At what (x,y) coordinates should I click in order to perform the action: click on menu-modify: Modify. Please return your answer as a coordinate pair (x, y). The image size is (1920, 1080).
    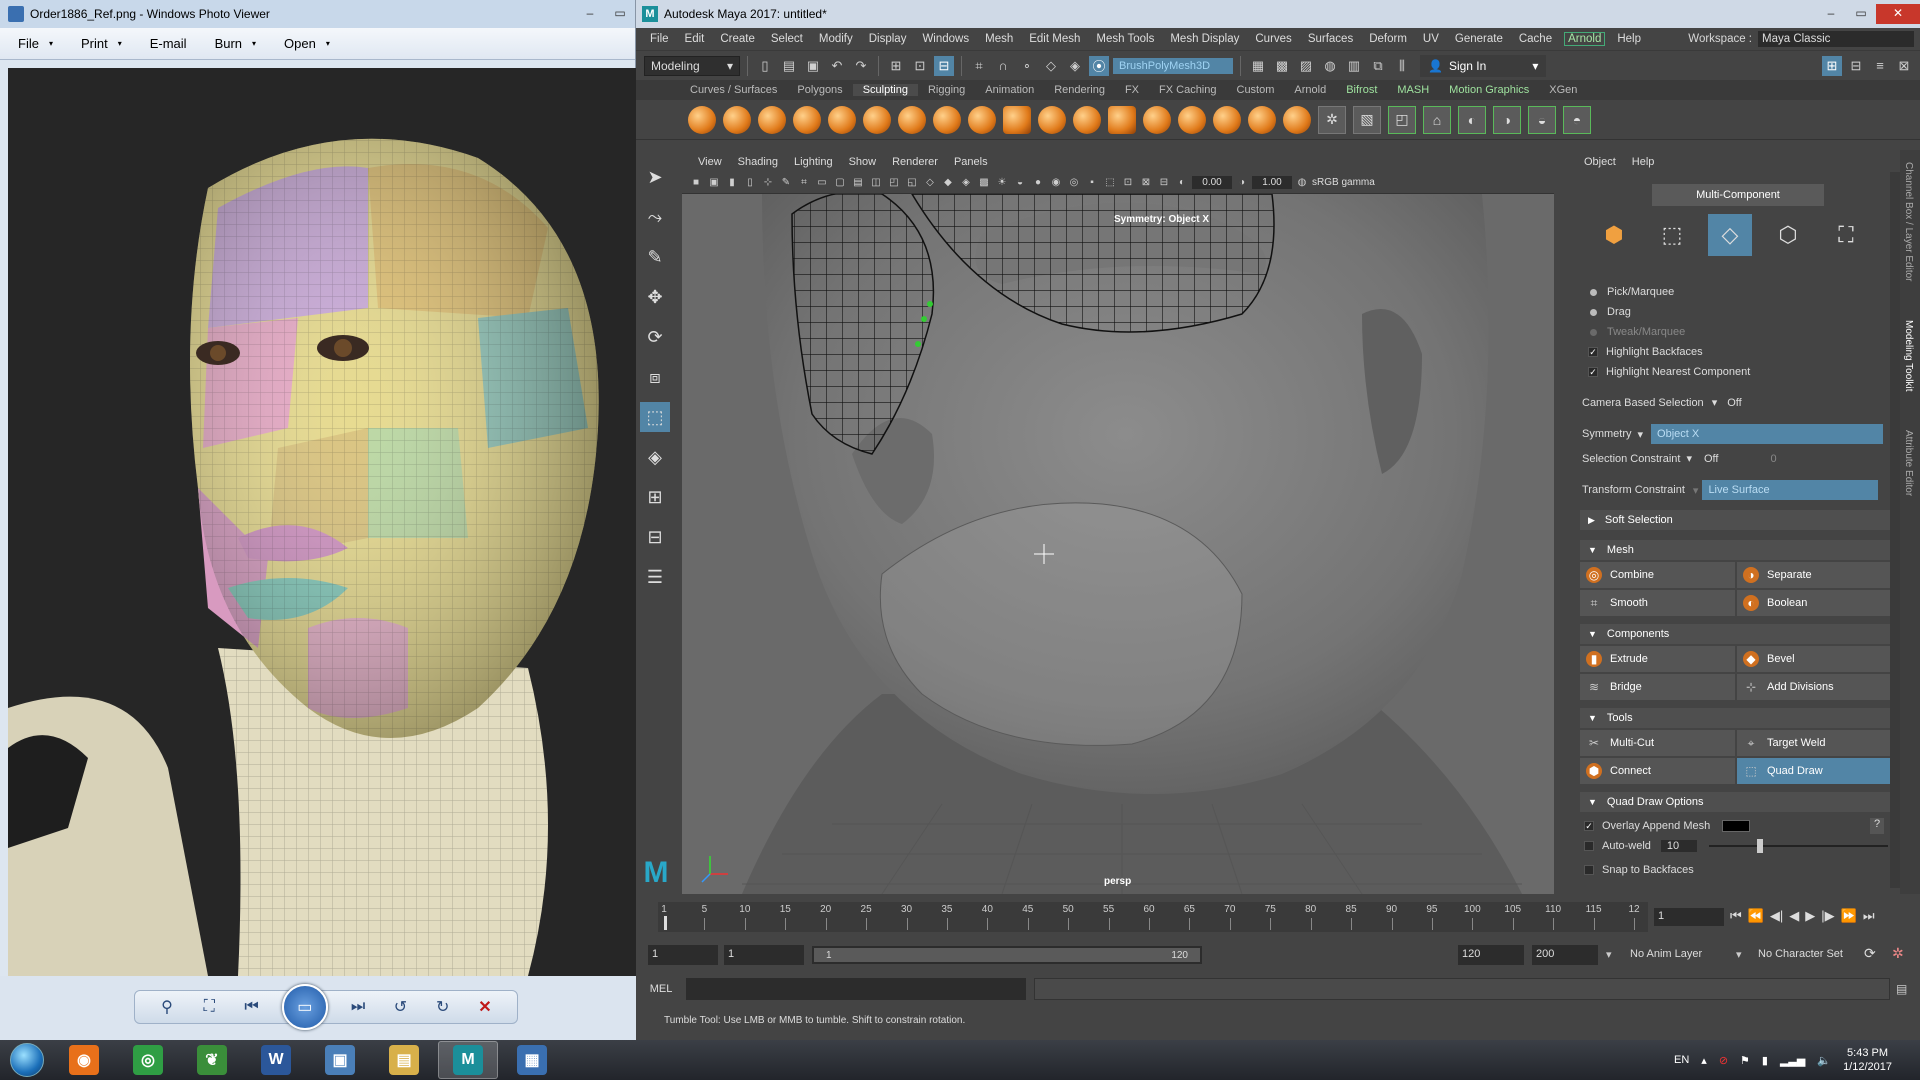
    Looking at the image, I should click on (836, 39).